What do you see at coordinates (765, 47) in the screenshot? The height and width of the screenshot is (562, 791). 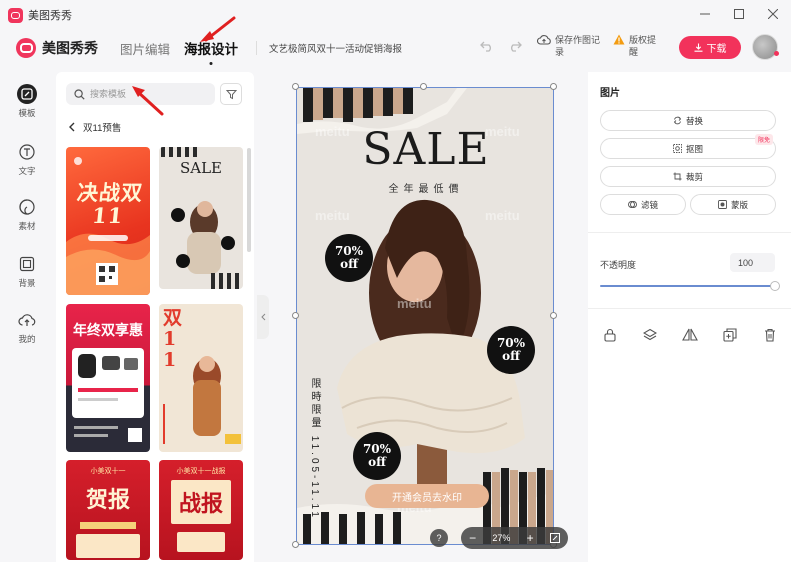 I see `avatar` at bounding box center [765, 47].